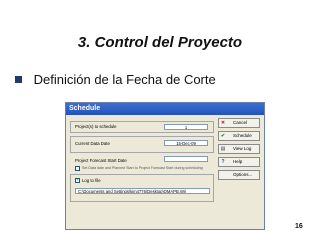  I want to click on projects-field: 1, so click(186, 127).